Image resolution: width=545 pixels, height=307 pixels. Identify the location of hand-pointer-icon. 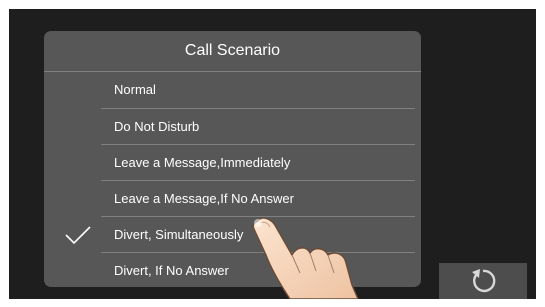
(305, 258).